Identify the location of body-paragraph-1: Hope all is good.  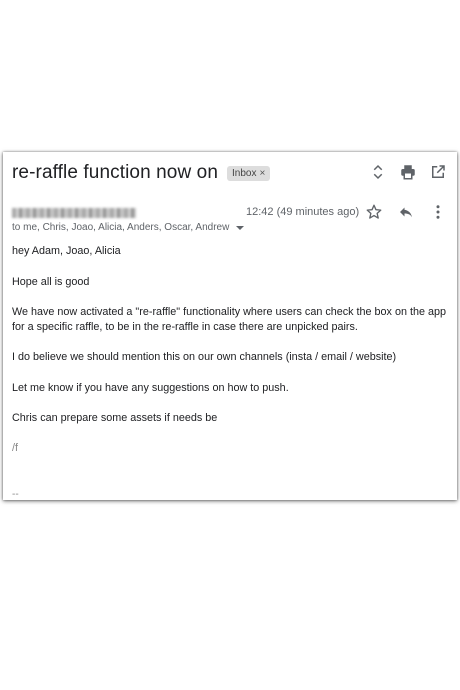
(51, 282).